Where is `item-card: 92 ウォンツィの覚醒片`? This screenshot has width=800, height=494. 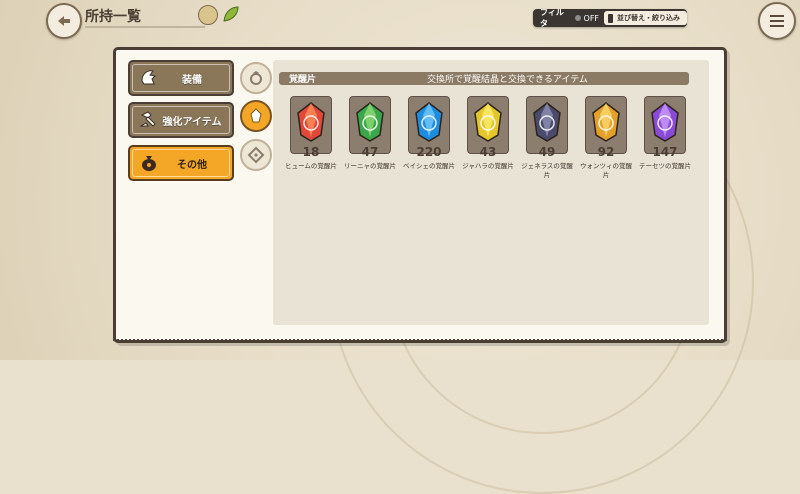
item-card: 92 ウォンツィの覚醒片 is located at coordinates (606, 138).